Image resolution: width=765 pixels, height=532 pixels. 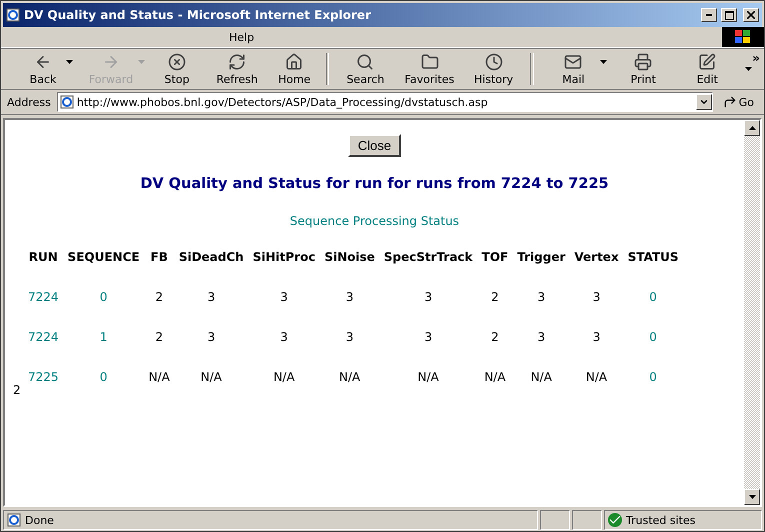 I want to click on scroll-down-button, so click(x=752, y=497).